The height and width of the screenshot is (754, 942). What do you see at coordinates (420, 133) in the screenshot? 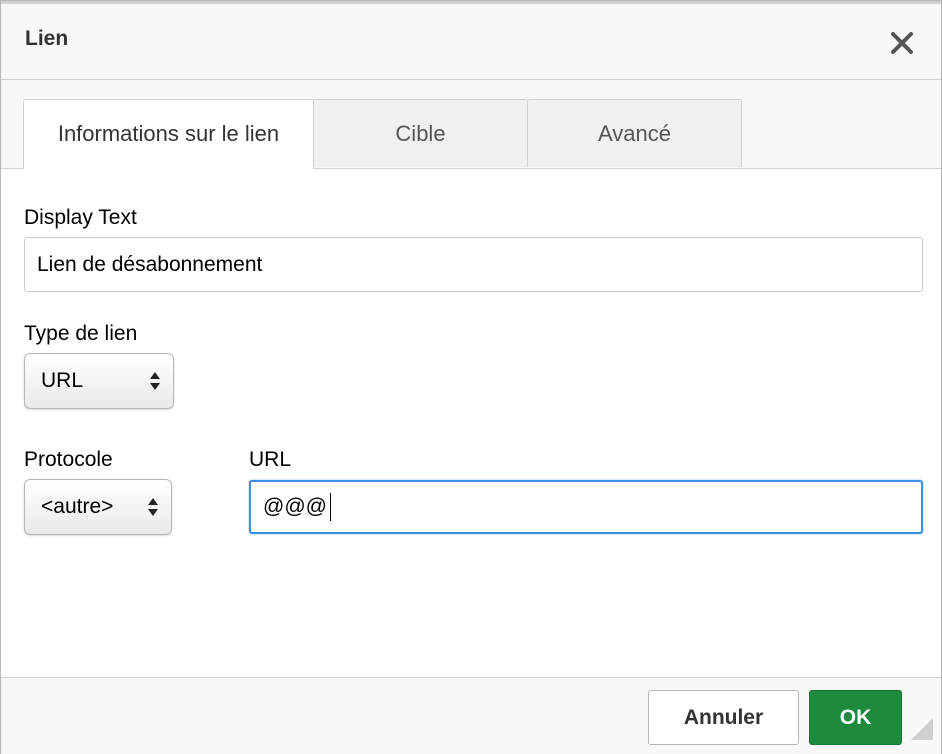
I see `tab-target: Cible` at bounding box center [420, 133].